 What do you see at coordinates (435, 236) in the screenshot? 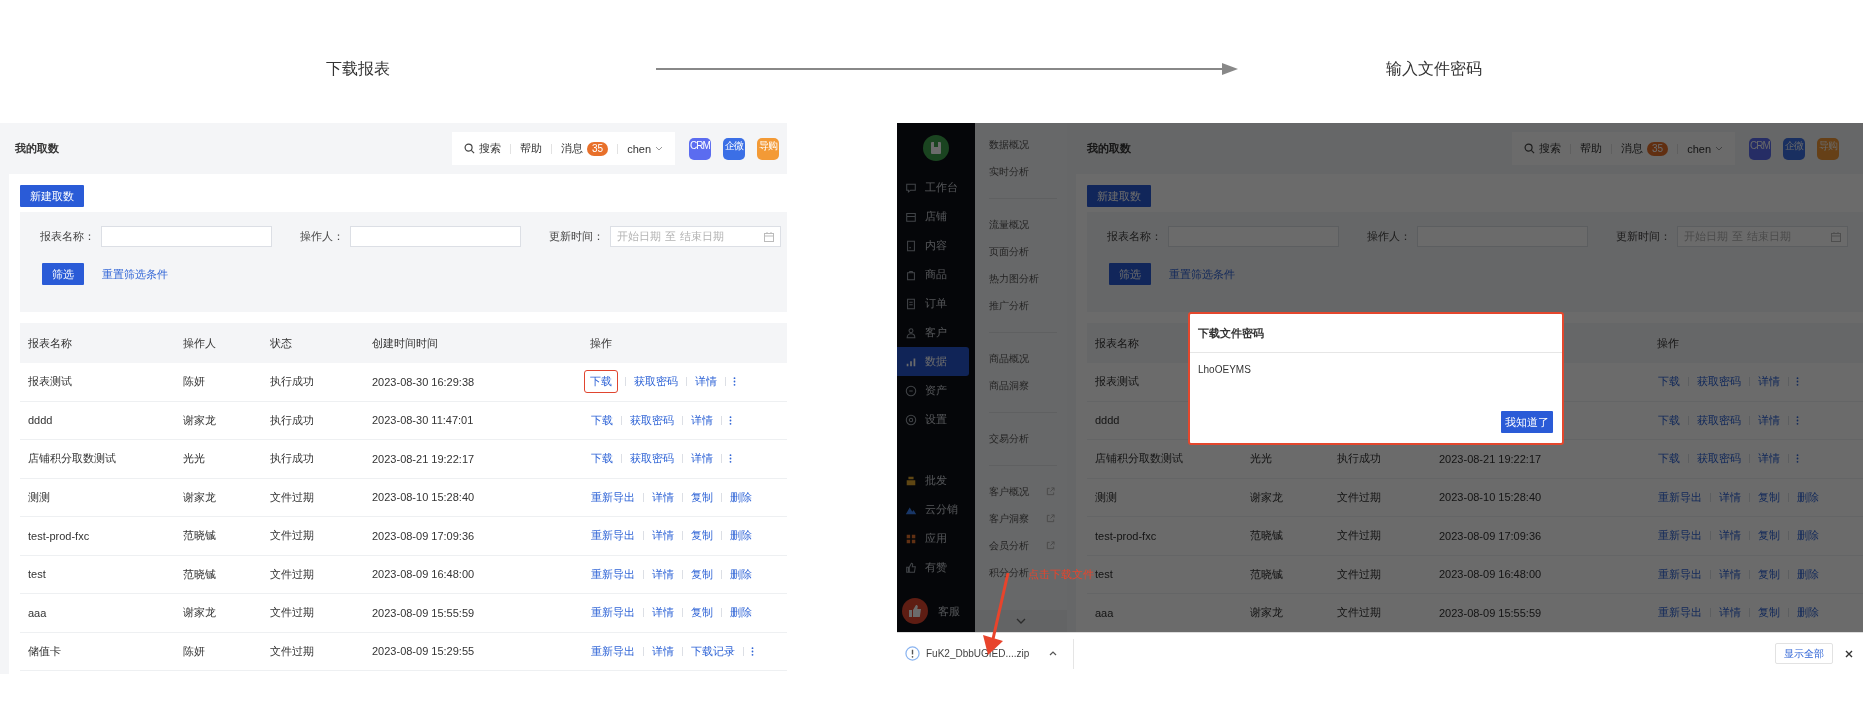
I see `text-input-field` at bounding box center [435, 236].